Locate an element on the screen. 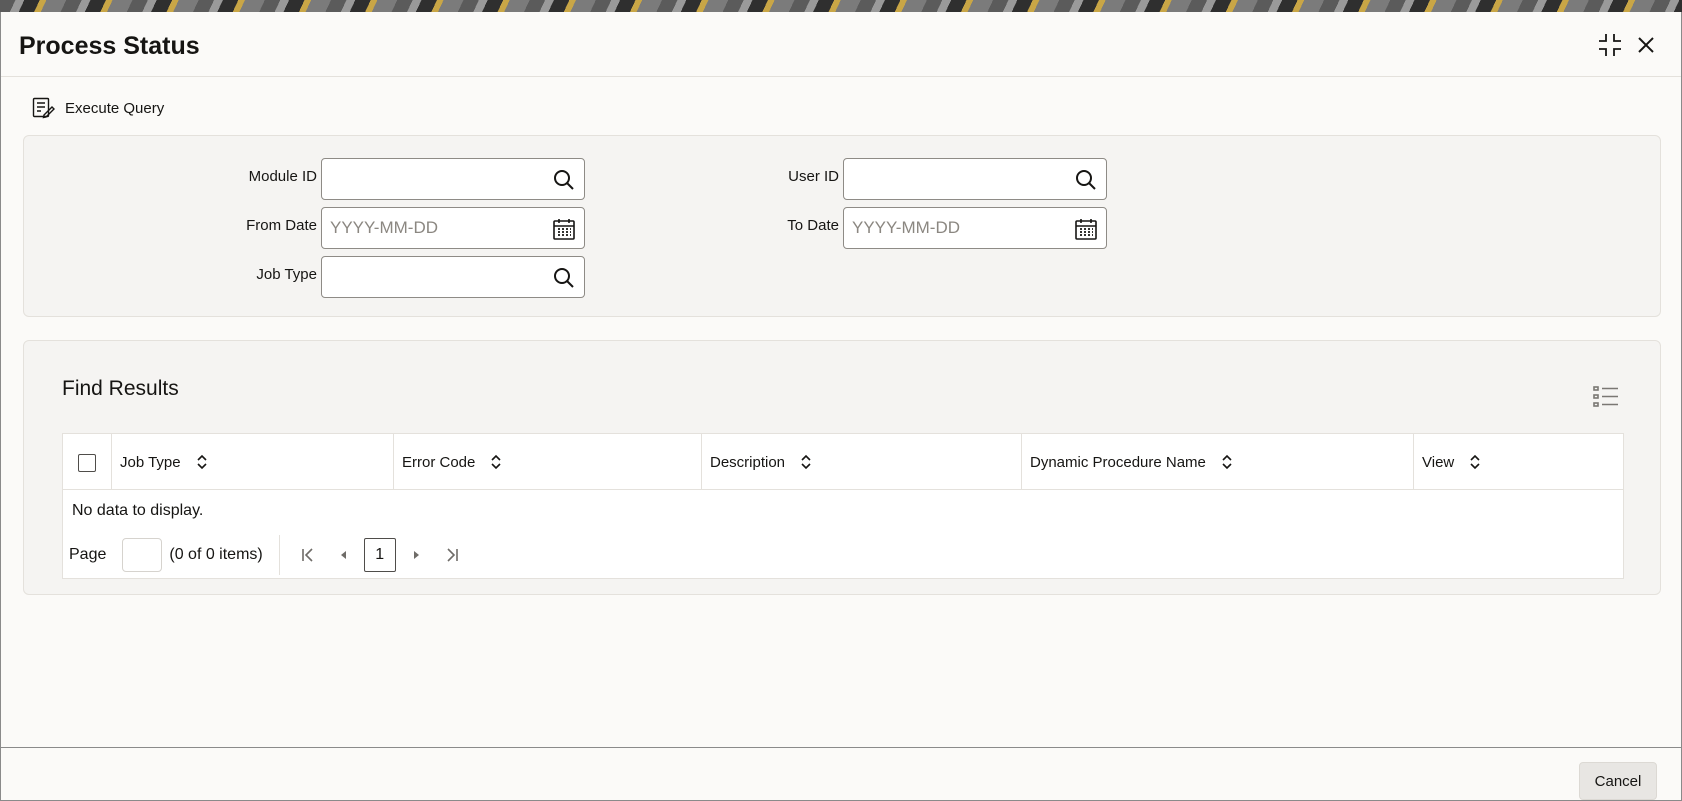 The width and height of the screenshot is (1682, 801). prev-page-icon is located at coordinates (344, 555).